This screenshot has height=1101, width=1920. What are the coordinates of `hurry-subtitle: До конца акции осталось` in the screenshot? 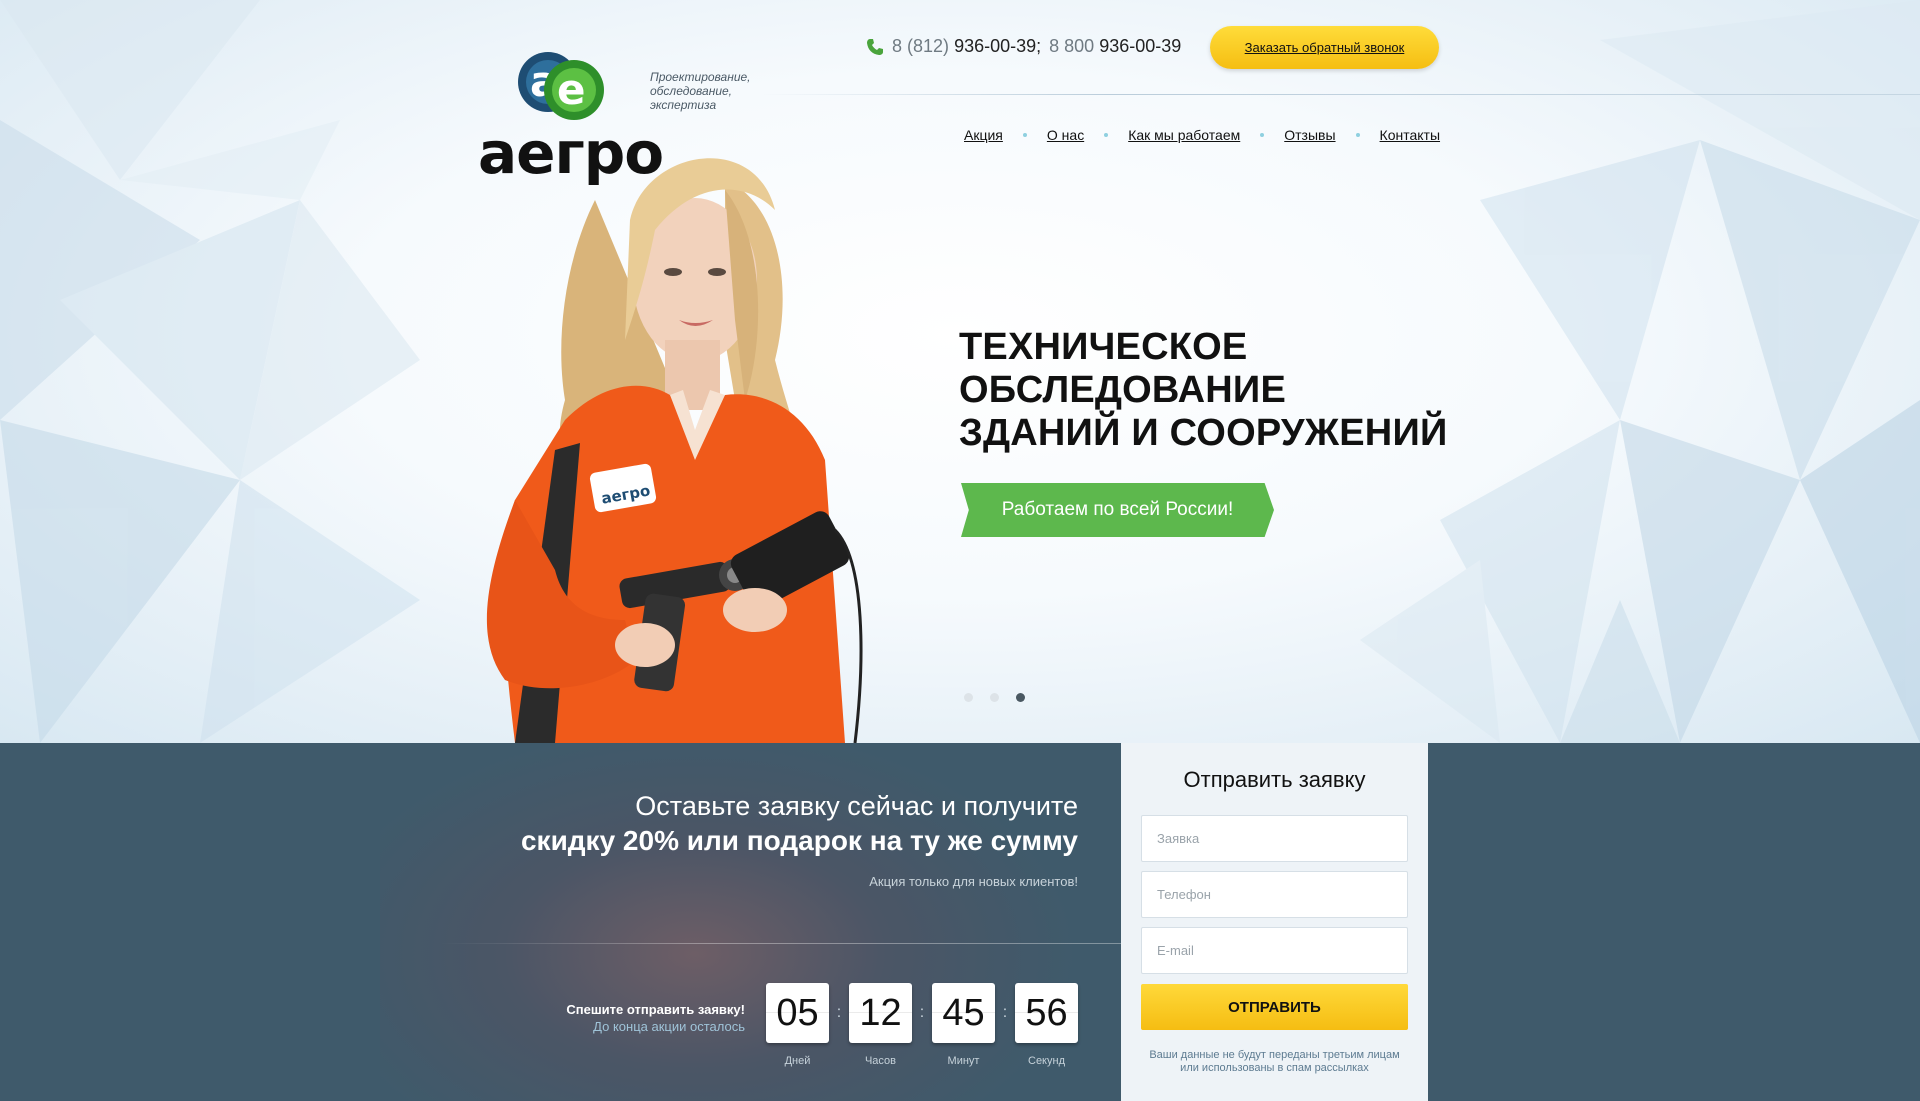 It's located at (669, 1026).